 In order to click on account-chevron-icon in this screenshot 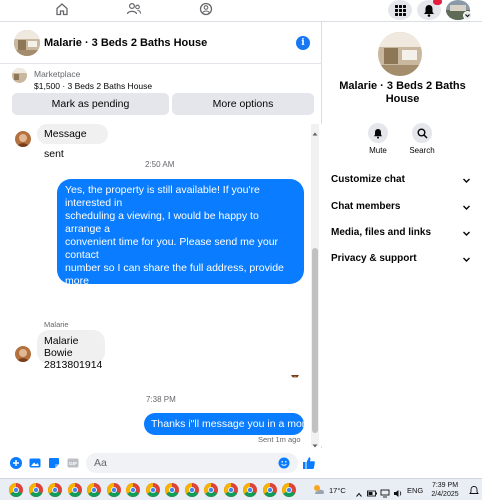, I will do `click(467, 15)`.